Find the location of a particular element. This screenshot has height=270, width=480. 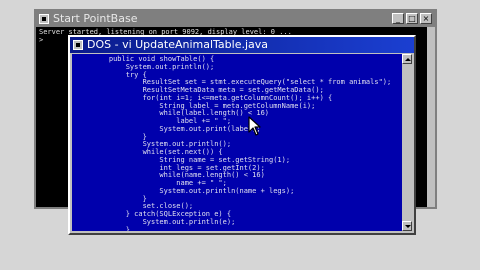

pointbase-close-button: × is located at coordinates (426, 18).